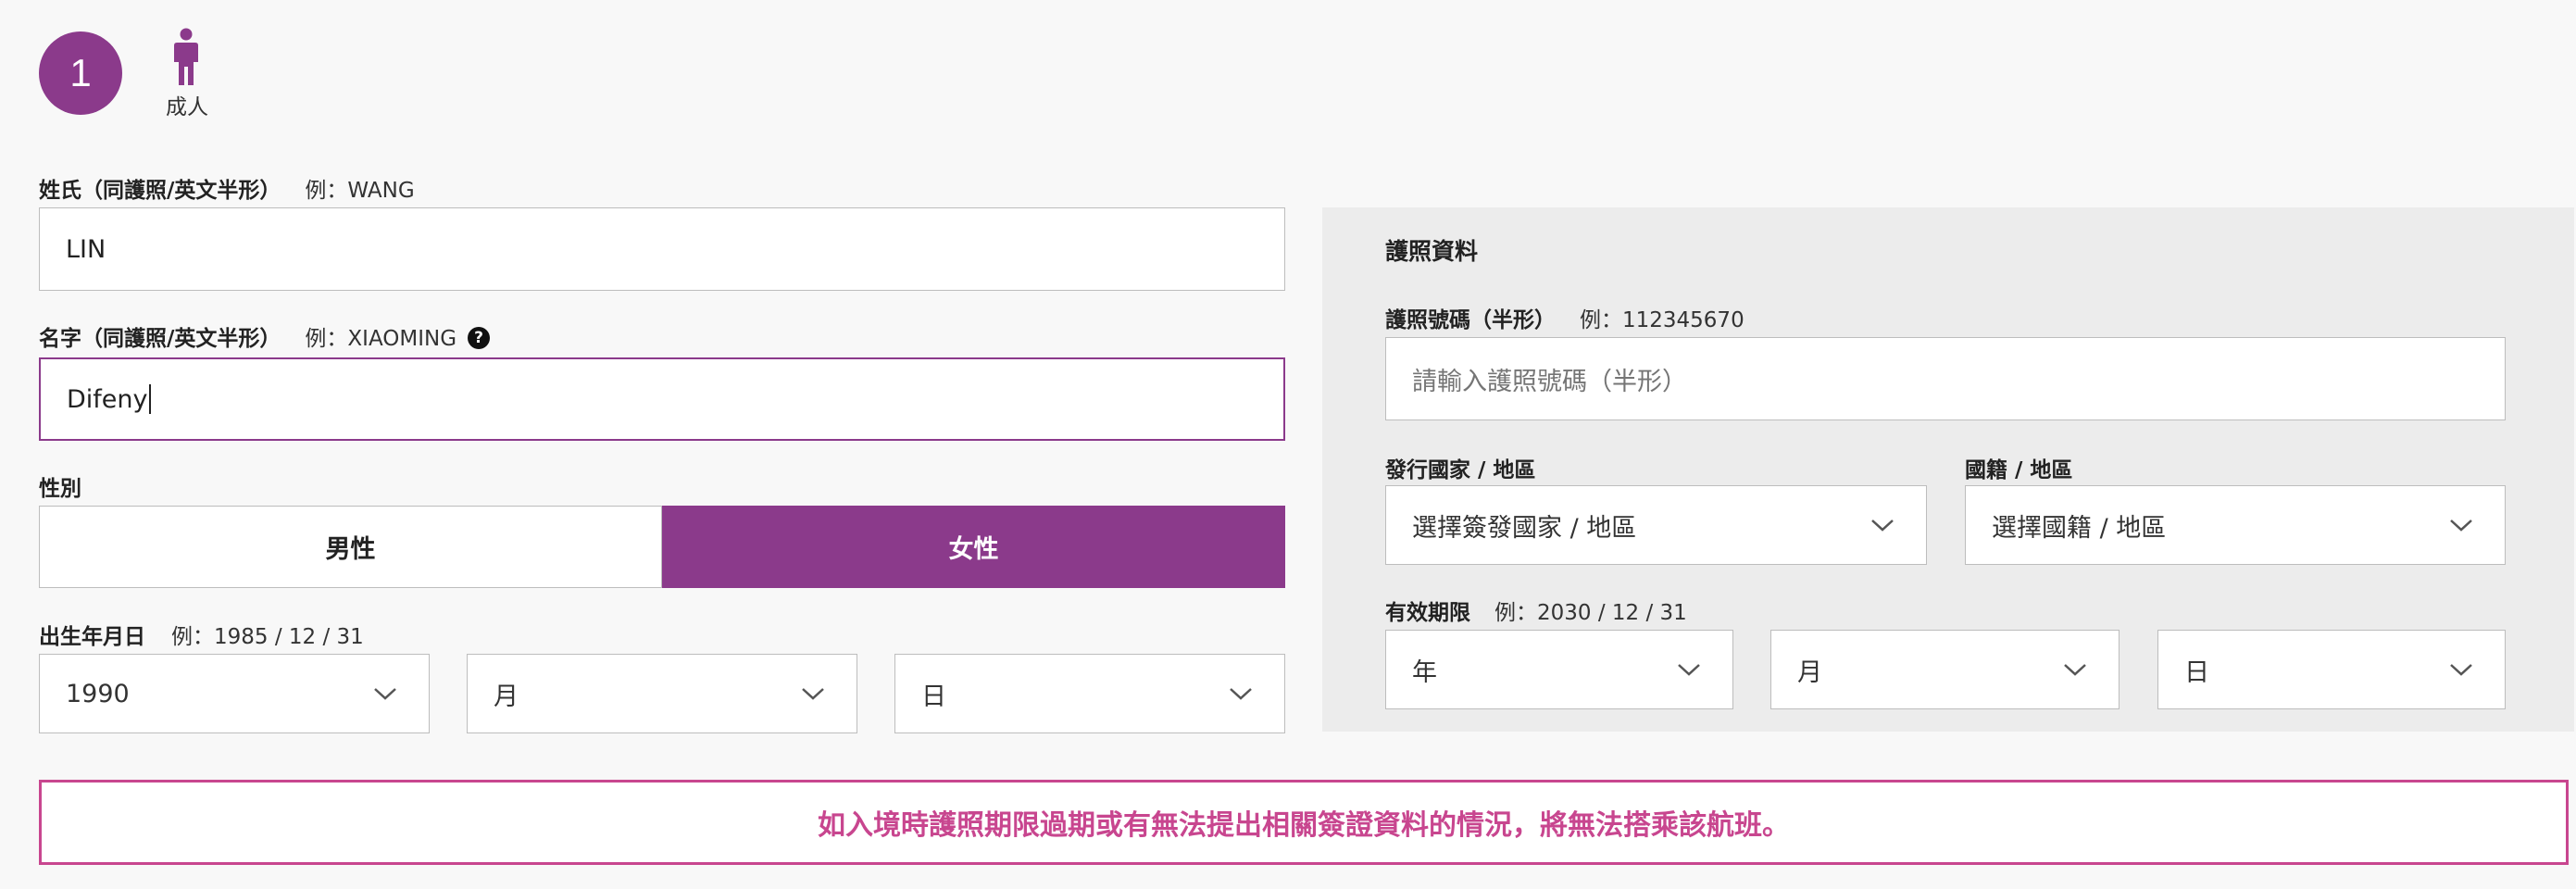 Image resolution: width=2576 pixels, height=889 pixels. What do you see at coordinates (1662, 320) in the screenshot?
I see `passport-number-example: 例：112345670` at bounding box center [1662, 320].